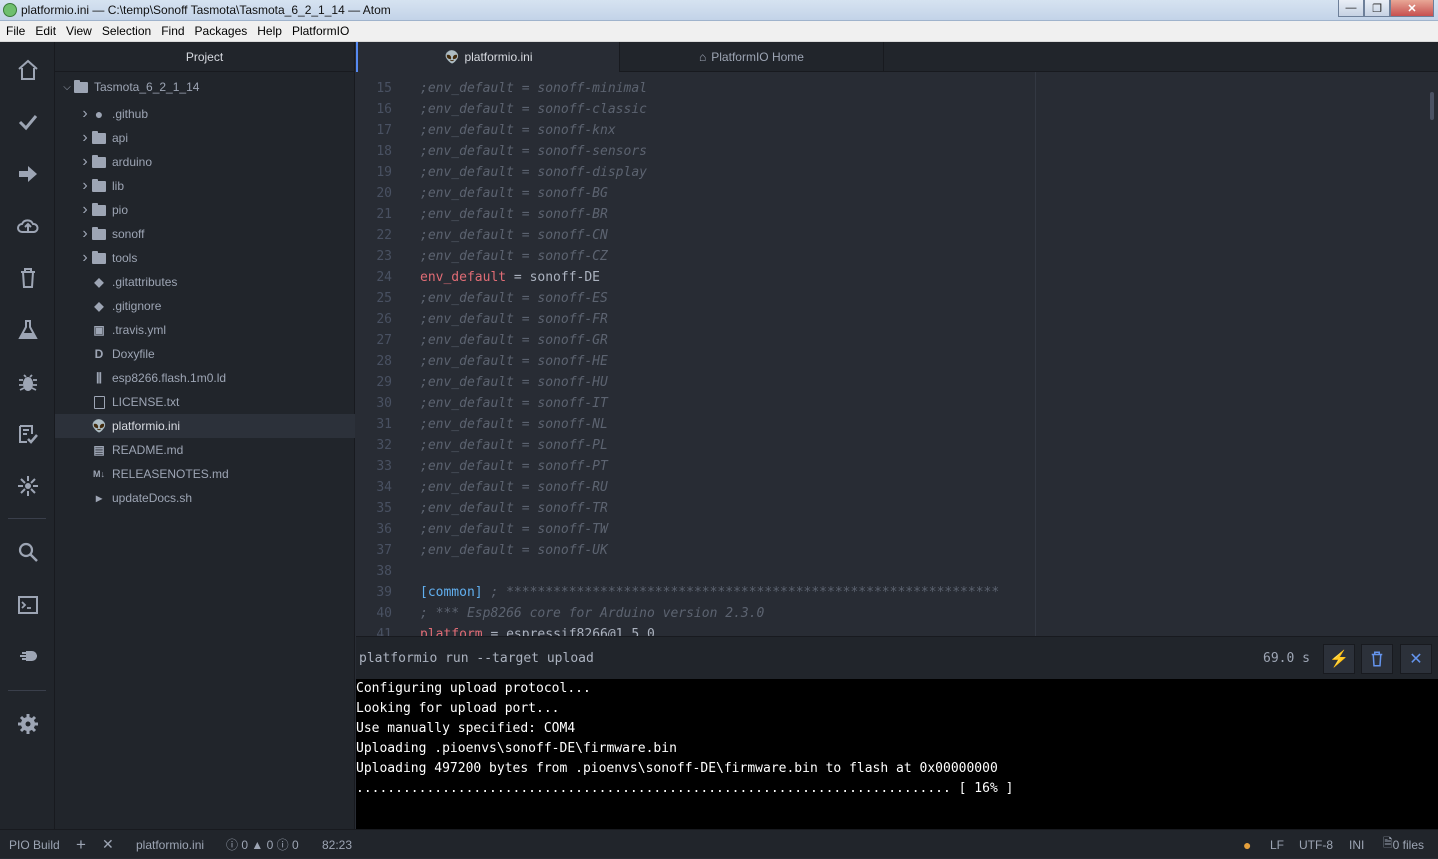 Image resolution: width=1438 pixels, height=859 pixels. I want to click on code-line: ;env_default = sonoff-CN, so click(514, 235).